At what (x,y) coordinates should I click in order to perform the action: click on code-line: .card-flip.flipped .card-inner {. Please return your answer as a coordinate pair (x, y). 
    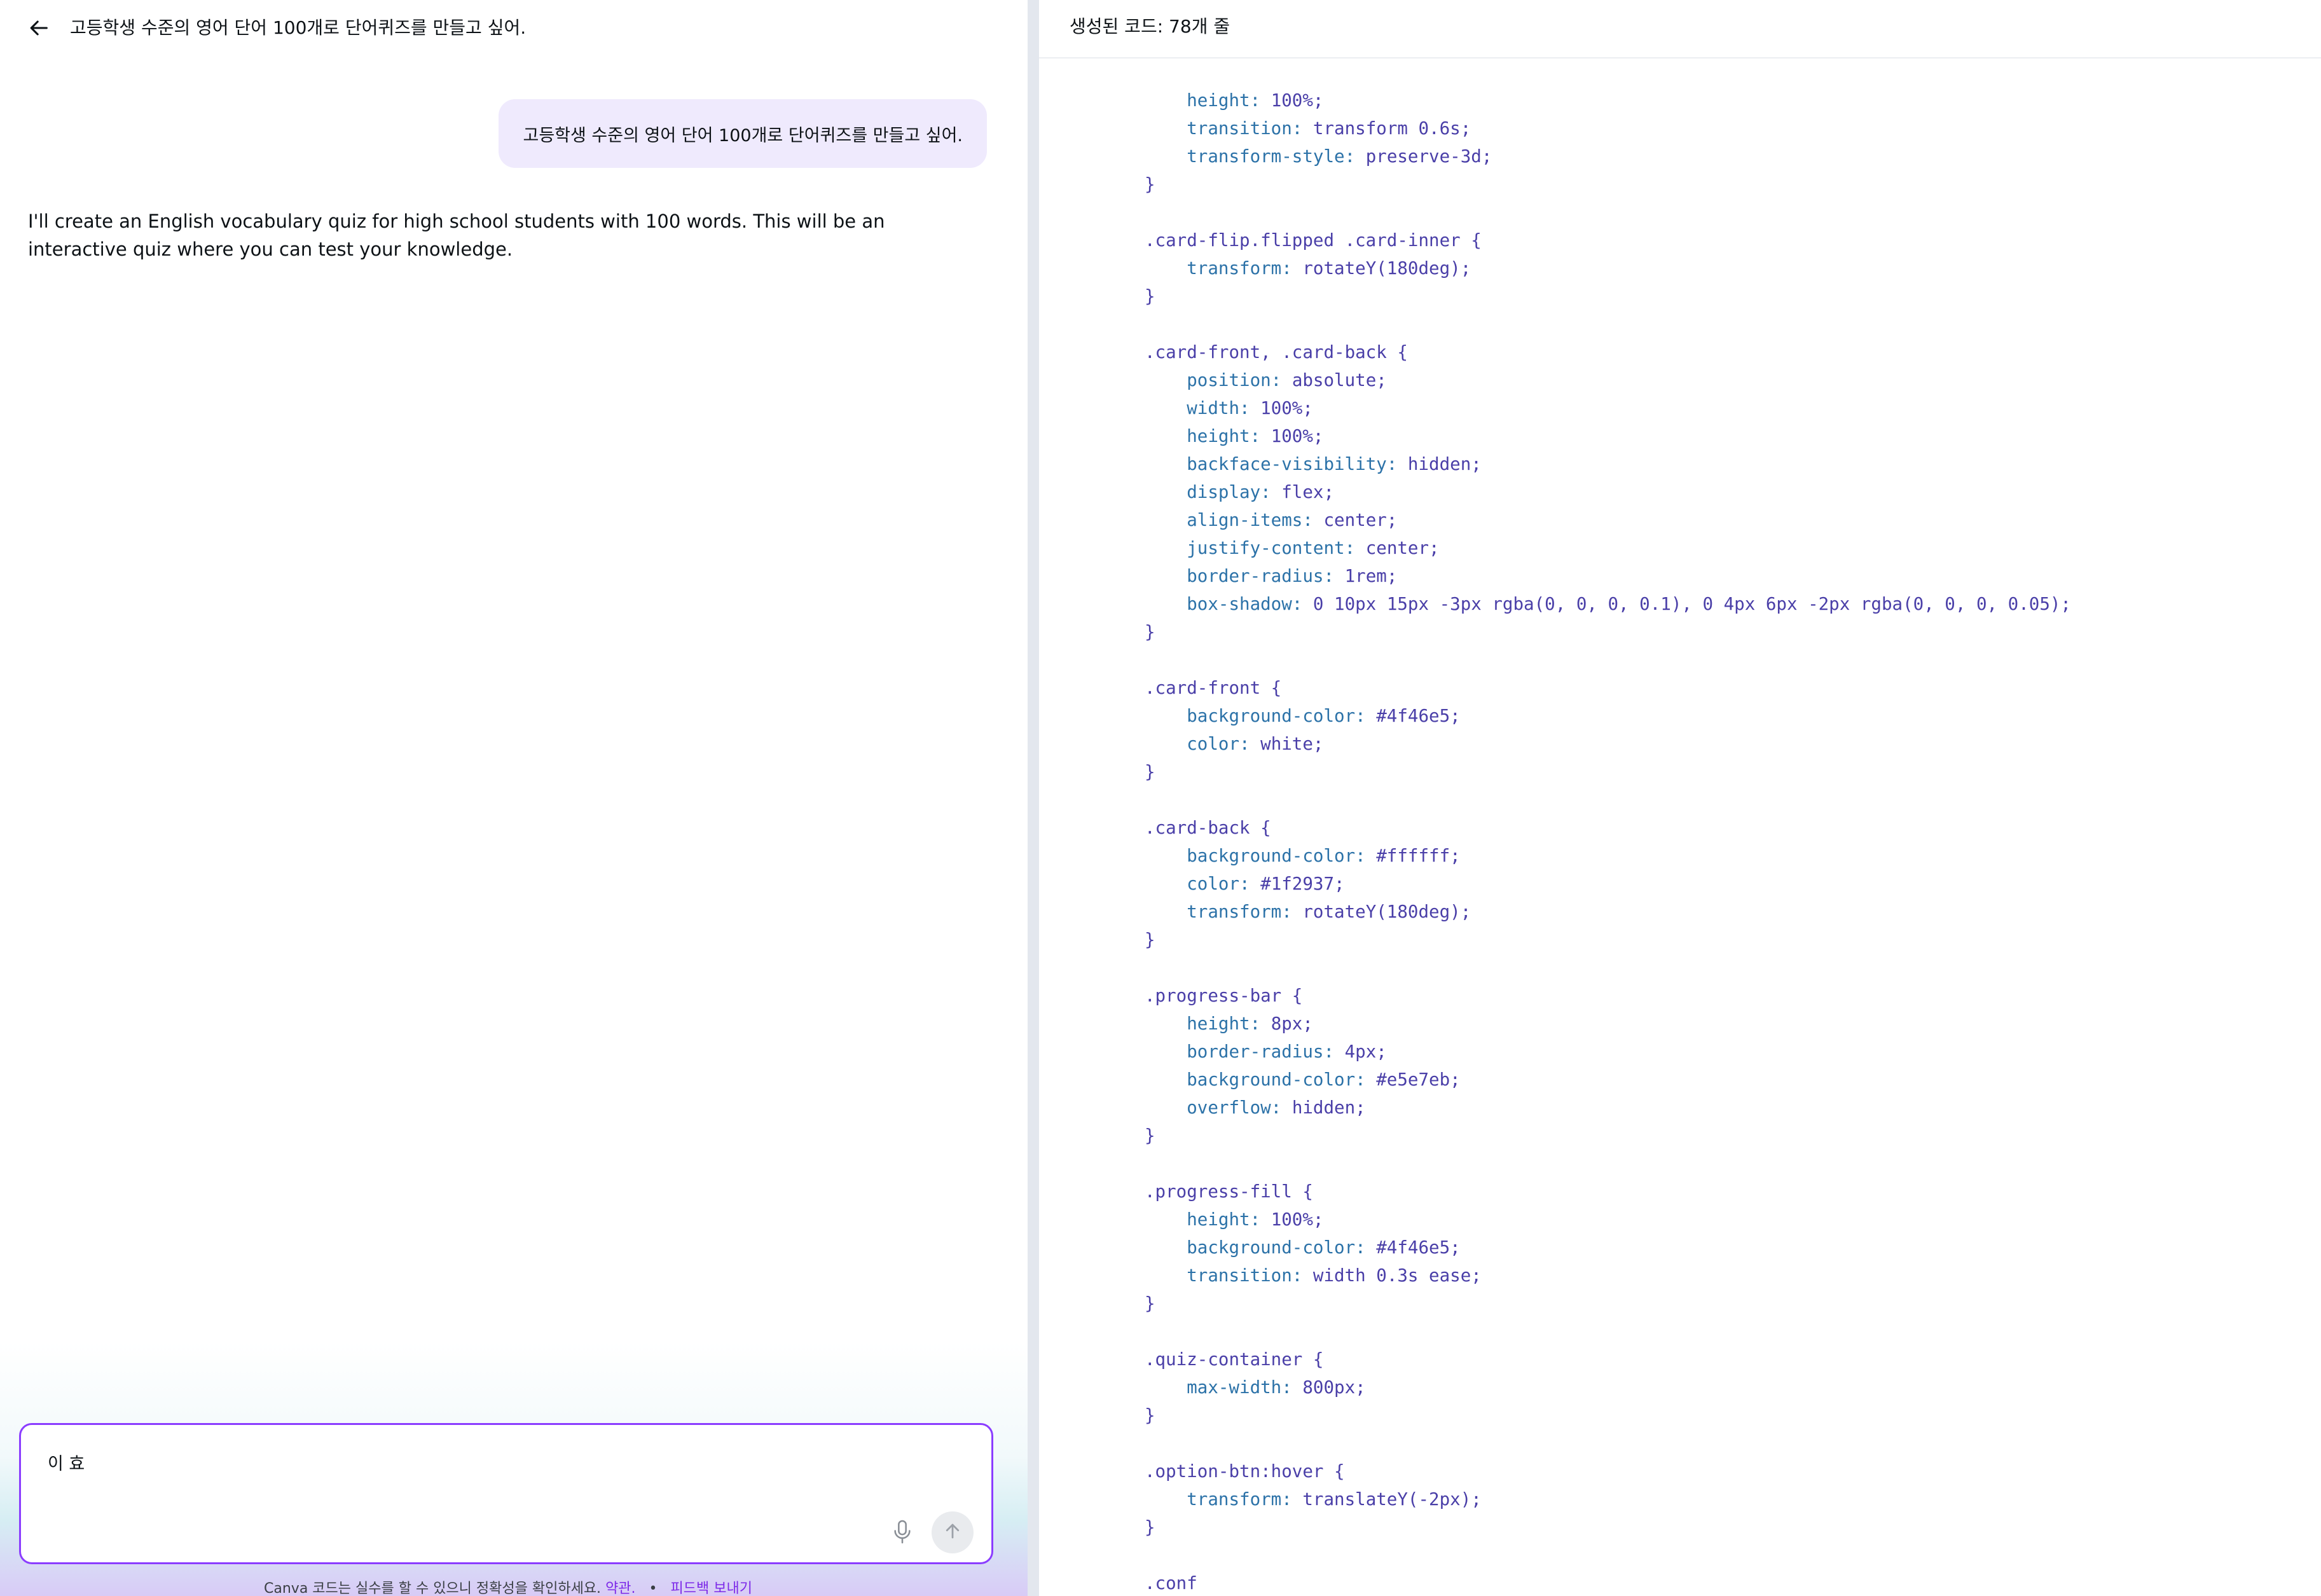
    Looking at the image, I should click on (1313, 240).